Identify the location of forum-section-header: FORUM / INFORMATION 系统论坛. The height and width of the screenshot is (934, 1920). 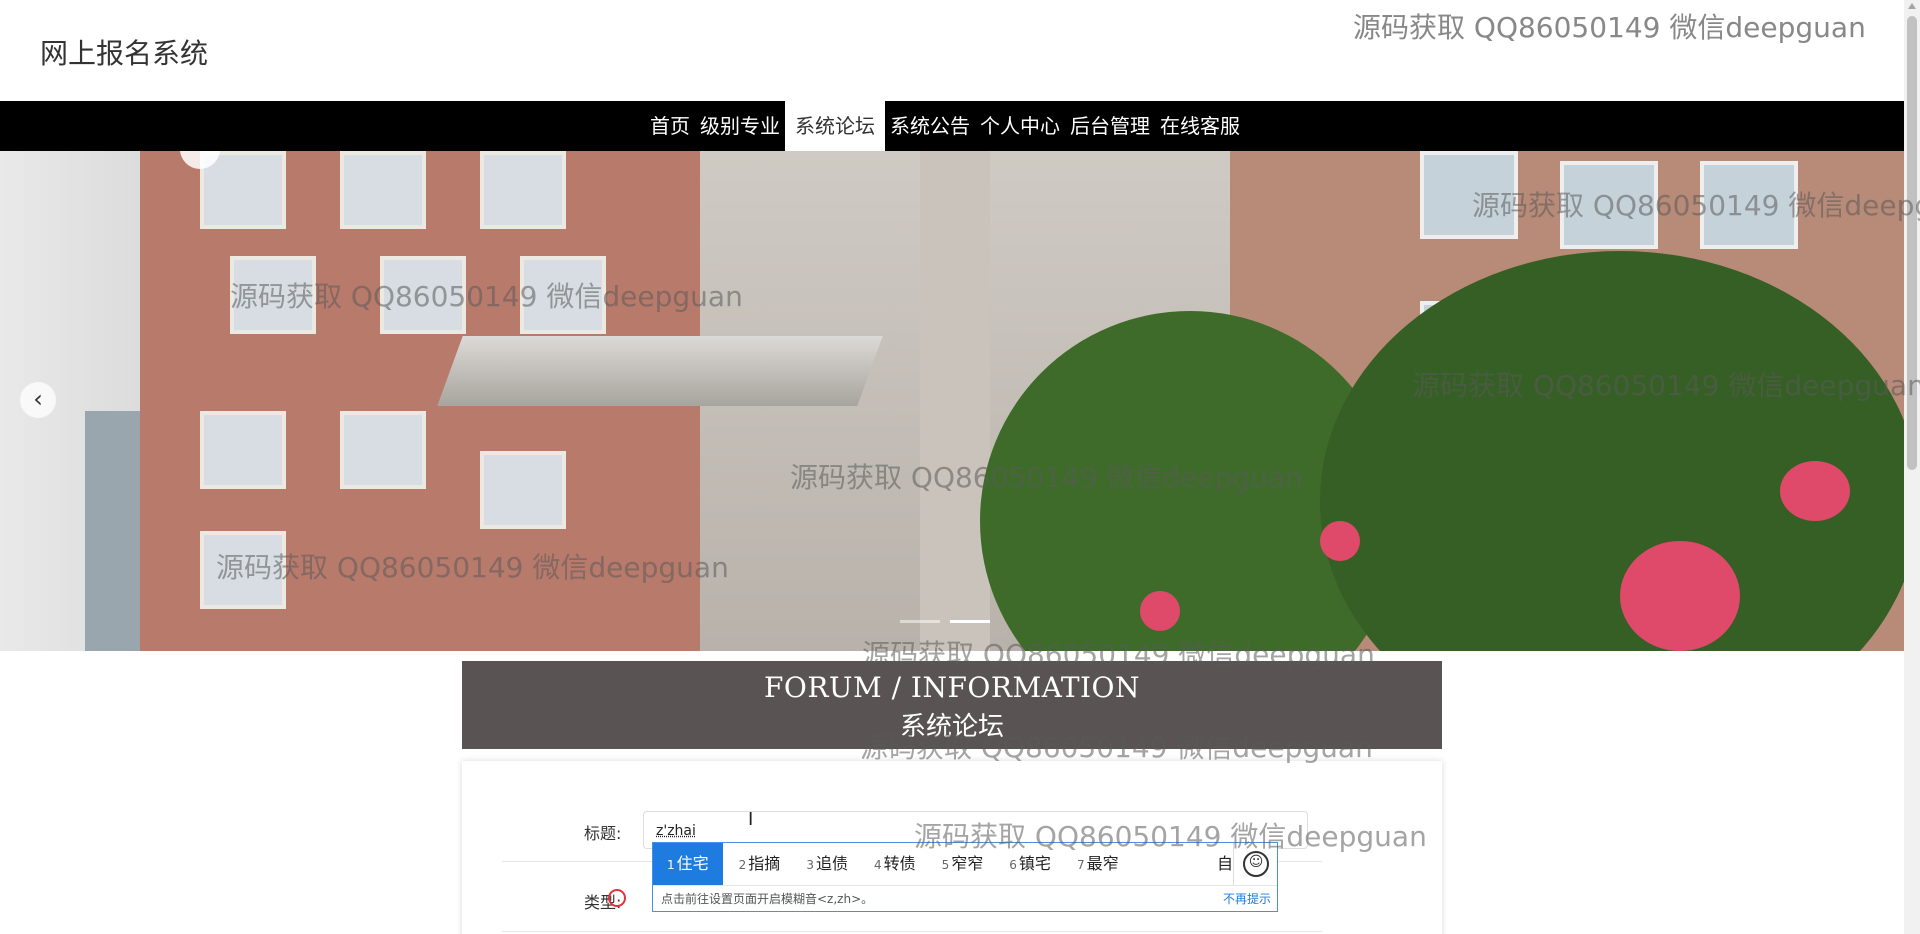
(952, 705).